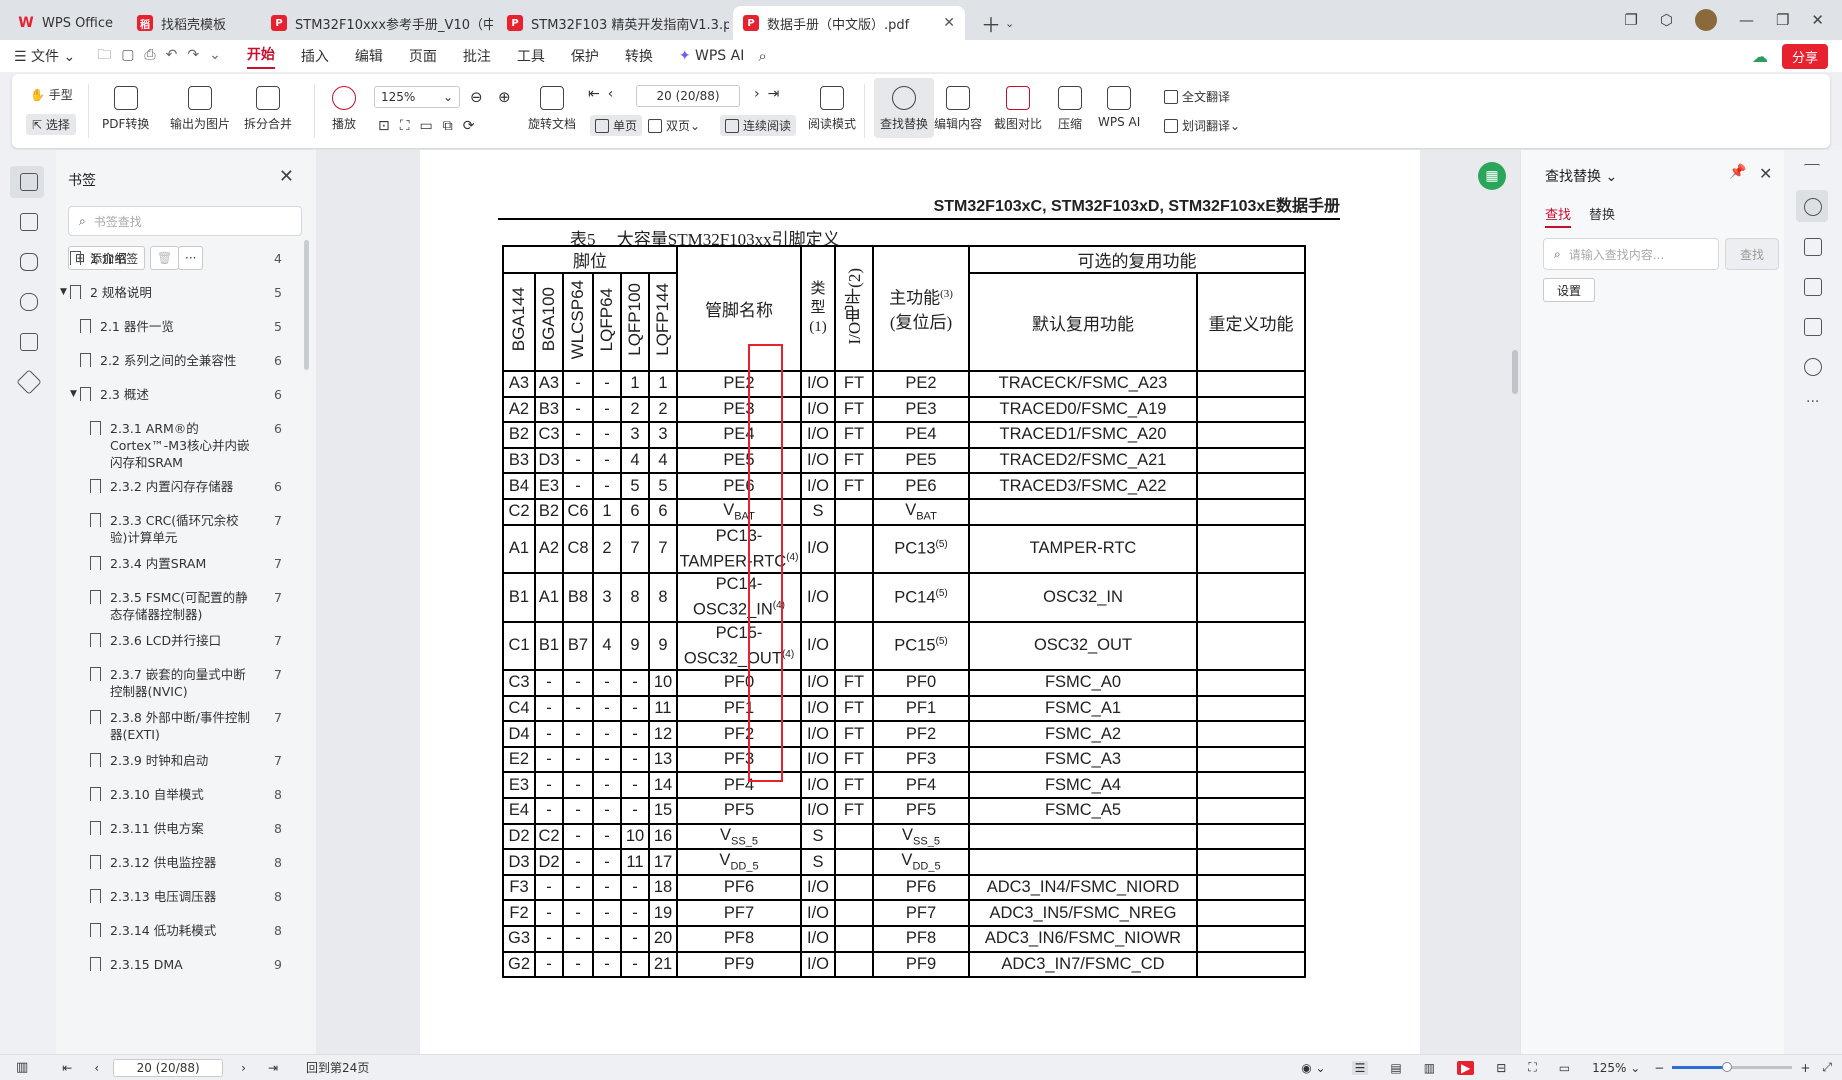  I want to click on share-button: 分享, so click(1804, 56).